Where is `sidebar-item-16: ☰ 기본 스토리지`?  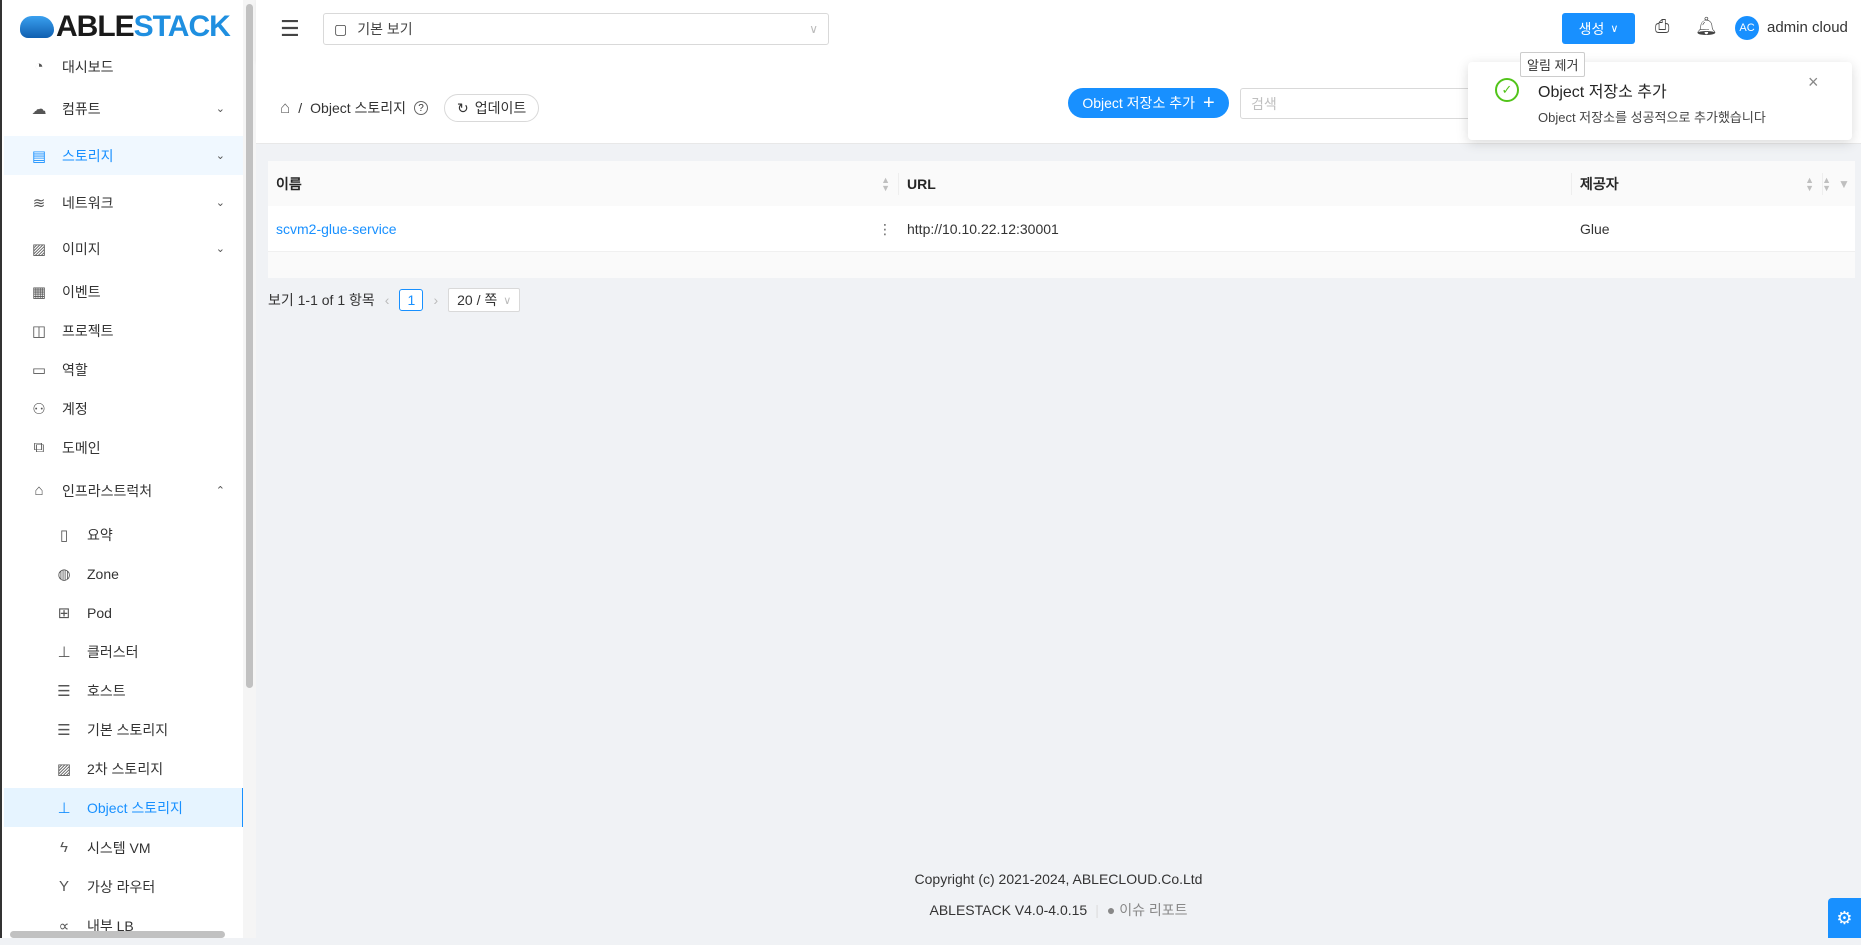 sidebar-item-16: ☰ 기본 스토리지 is located at coordinates (124, 729).